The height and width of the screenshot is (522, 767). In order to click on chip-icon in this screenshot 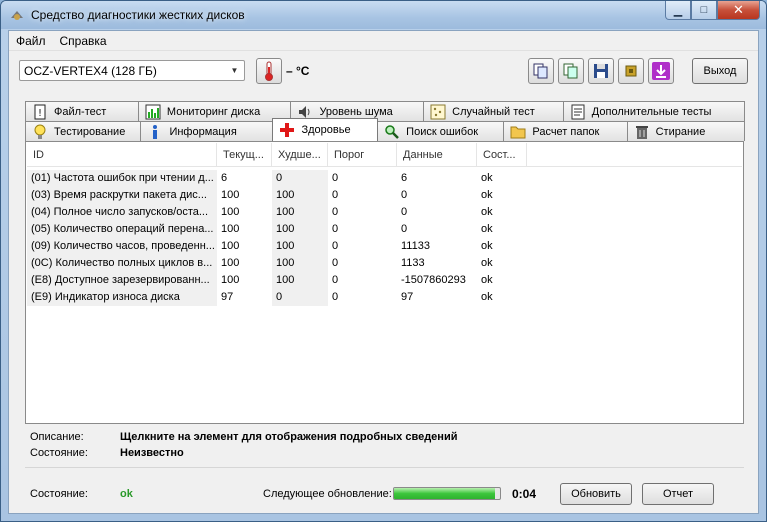, I will do `click(631, 71)`.